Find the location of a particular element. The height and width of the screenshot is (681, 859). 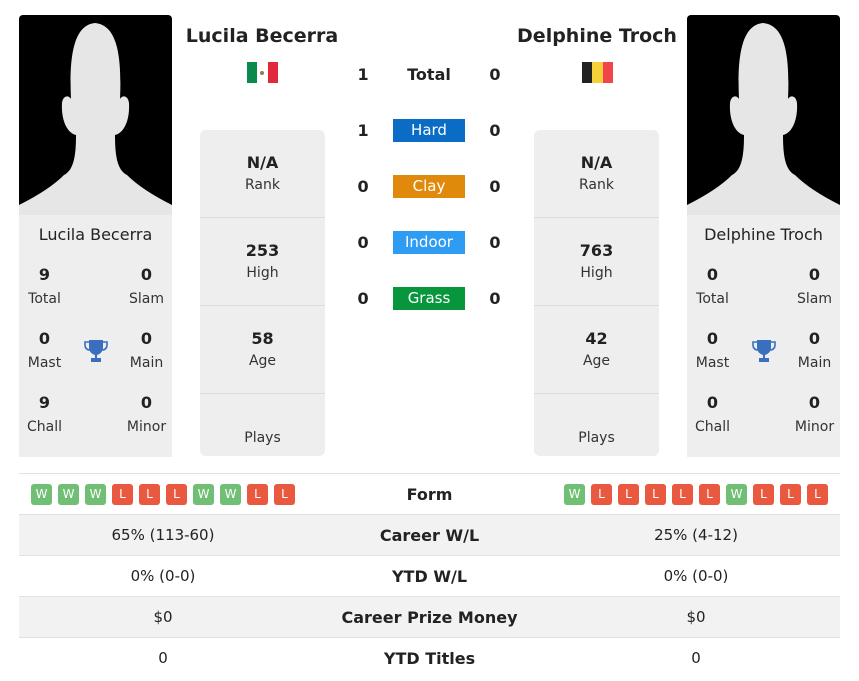

player1-titles-grid: 9 Total 0 Slam 0 Mast 0 Main 9 Chall 0 Minor is located at coordinates (95, 351).